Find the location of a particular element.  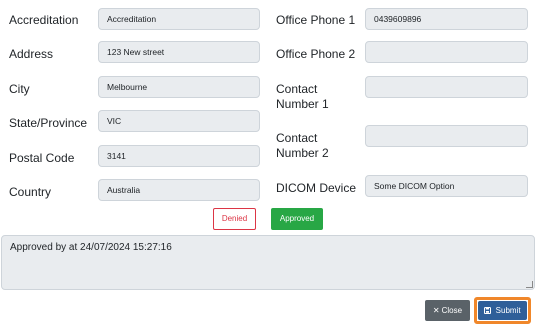

submit-button: Submit is located at coordinates (502, 310).